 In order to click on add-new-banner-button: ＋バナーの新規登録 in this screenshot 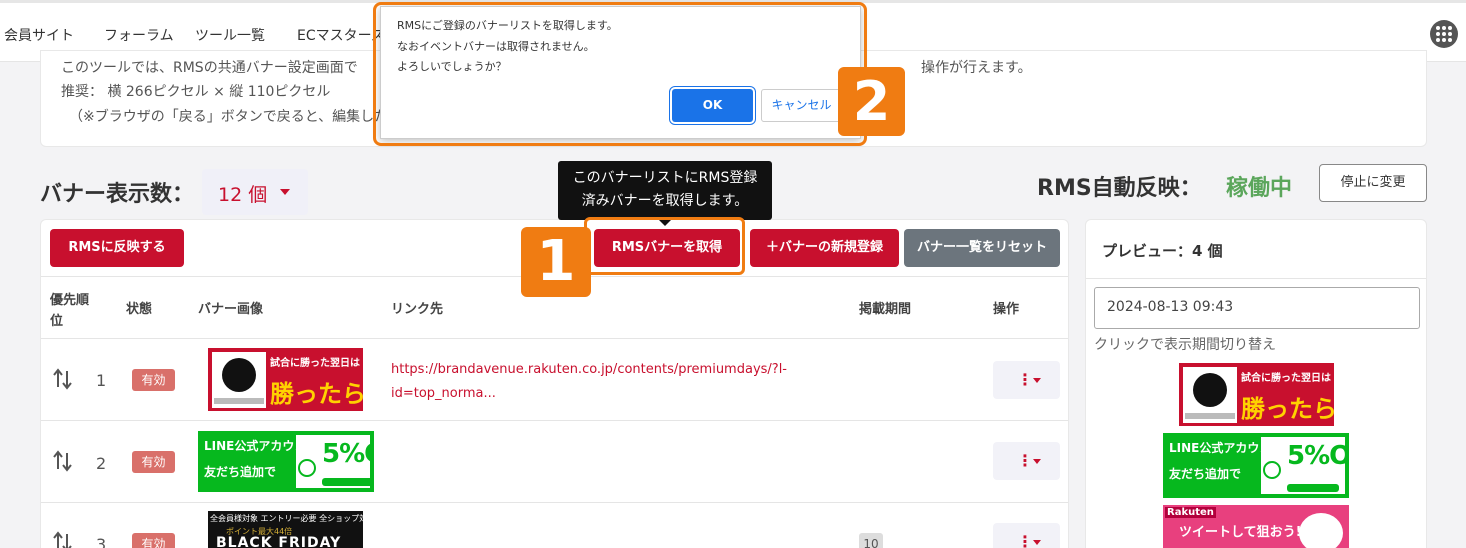, I will do `click(824, 248)`.